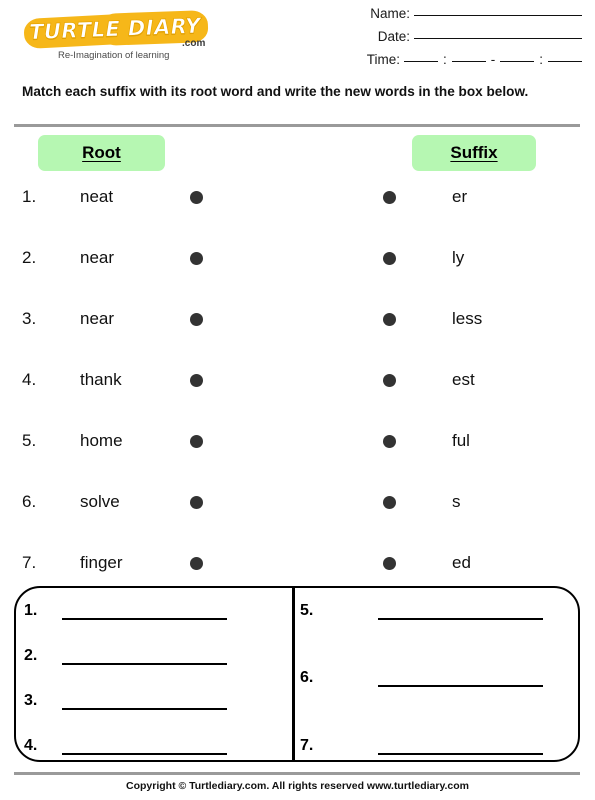  What do you see at coordinates (498, 38) in the screenshot?
I see `date-input-line` at bounding box center [498, 38].